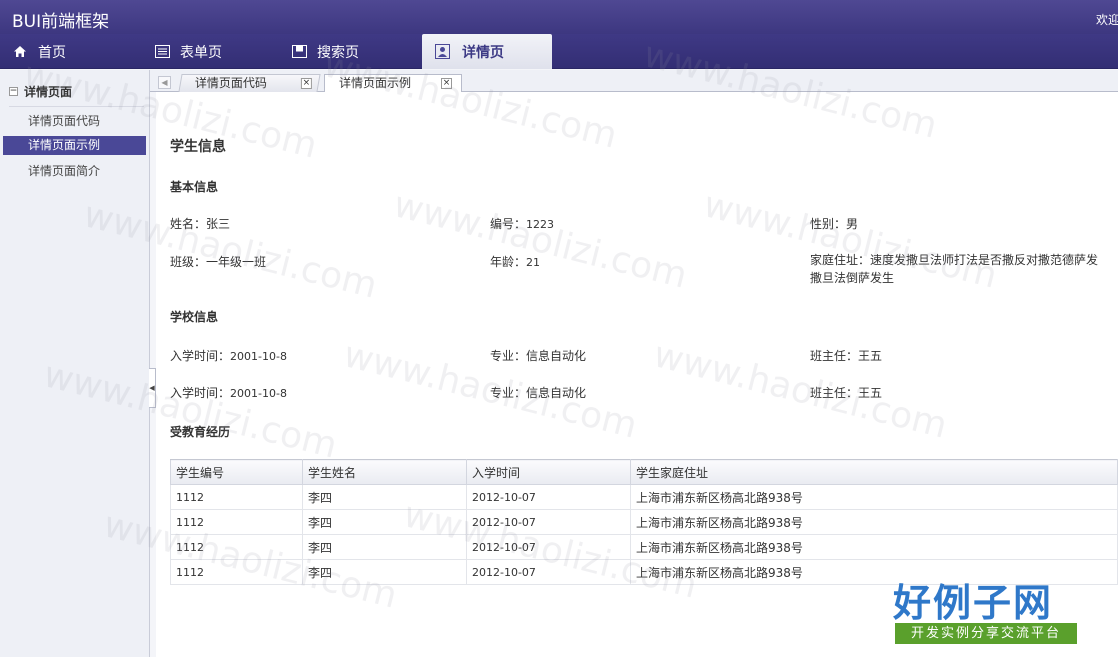  I want to click on sidebar-group-title: − 详情页面, so click(76, 95).